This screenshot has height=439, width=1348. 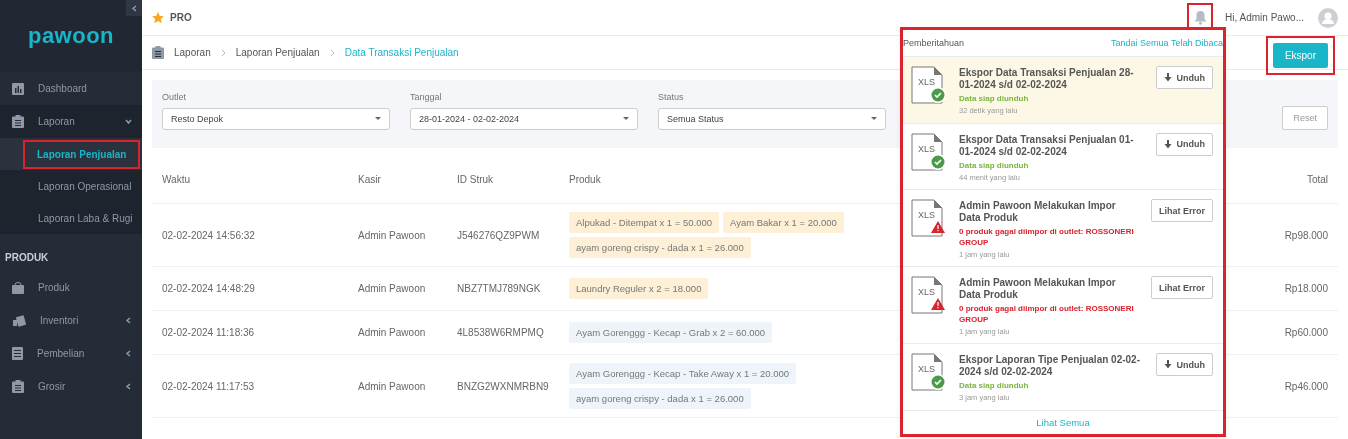 I want to click on product-tag: Alpukad - Ditempat x 1 = 50.000, so click(x=644, y=222).